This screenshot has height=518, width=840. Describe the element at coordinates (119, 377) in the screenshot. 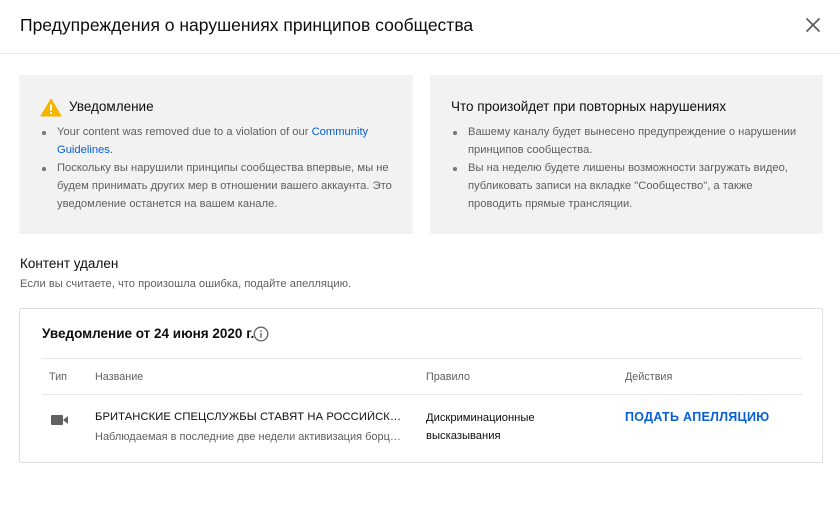

I see `column-name: Название` at that location.